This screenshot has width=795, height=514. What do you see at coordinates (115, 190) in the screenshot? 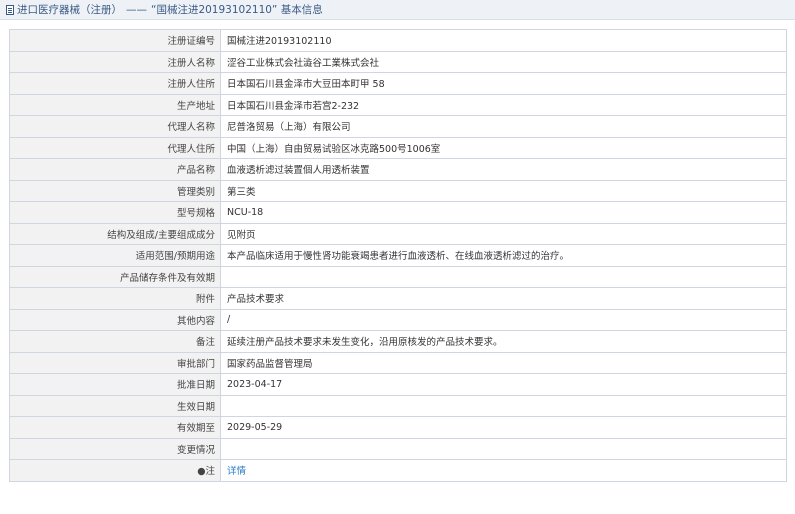
I see `row-label: 管理类别` at bounding box center [115, 190].